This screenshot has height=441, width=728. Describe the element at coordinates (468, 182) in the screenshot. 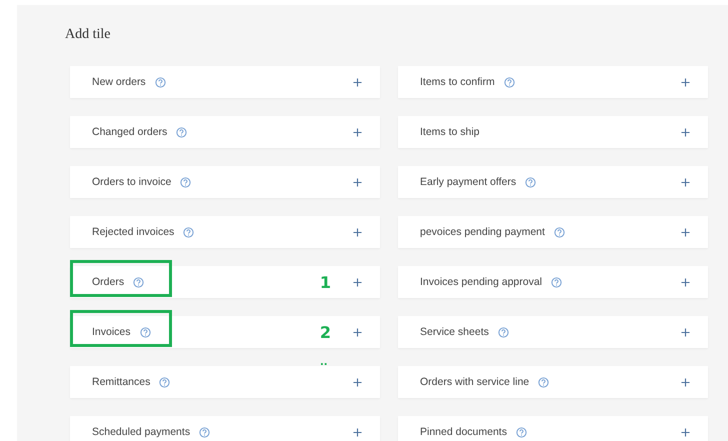

I see `tile-name: Early payment offers` at that location.